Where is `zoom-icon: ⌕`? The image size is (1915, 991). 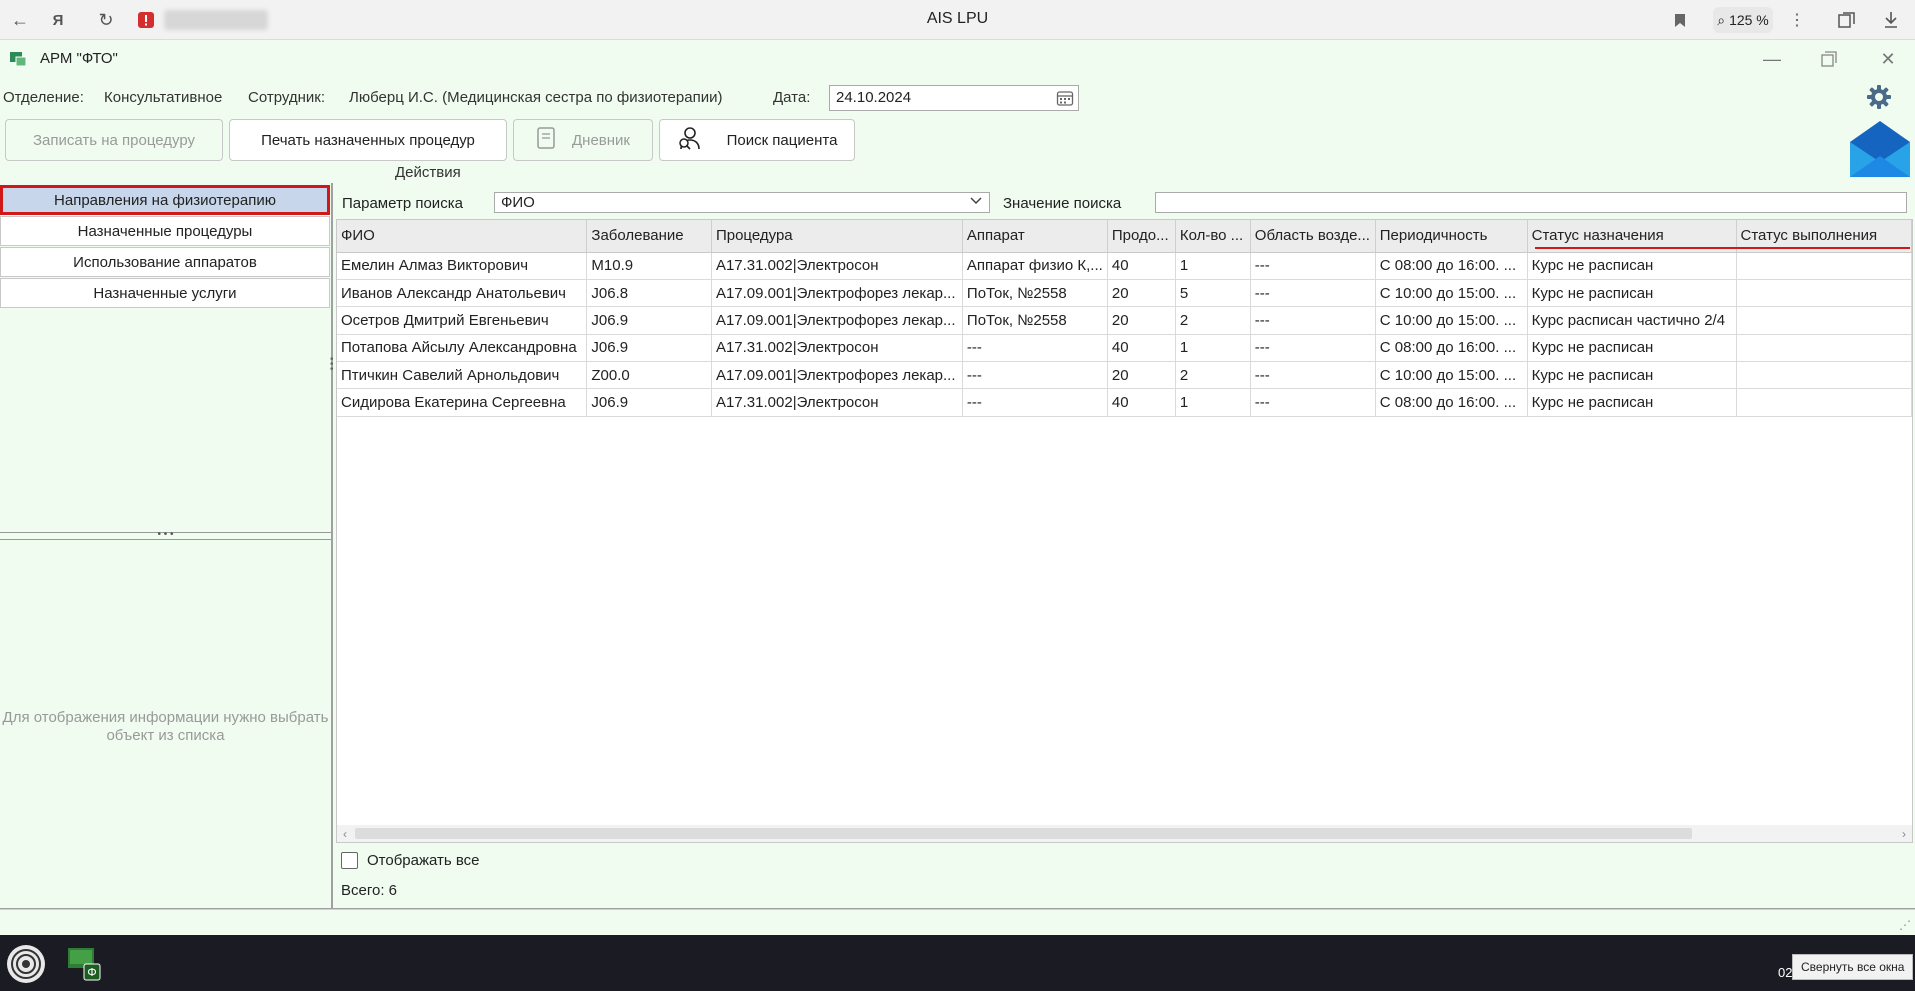
zoom-icon: ⌕ is located at coordinates (1721, 19).